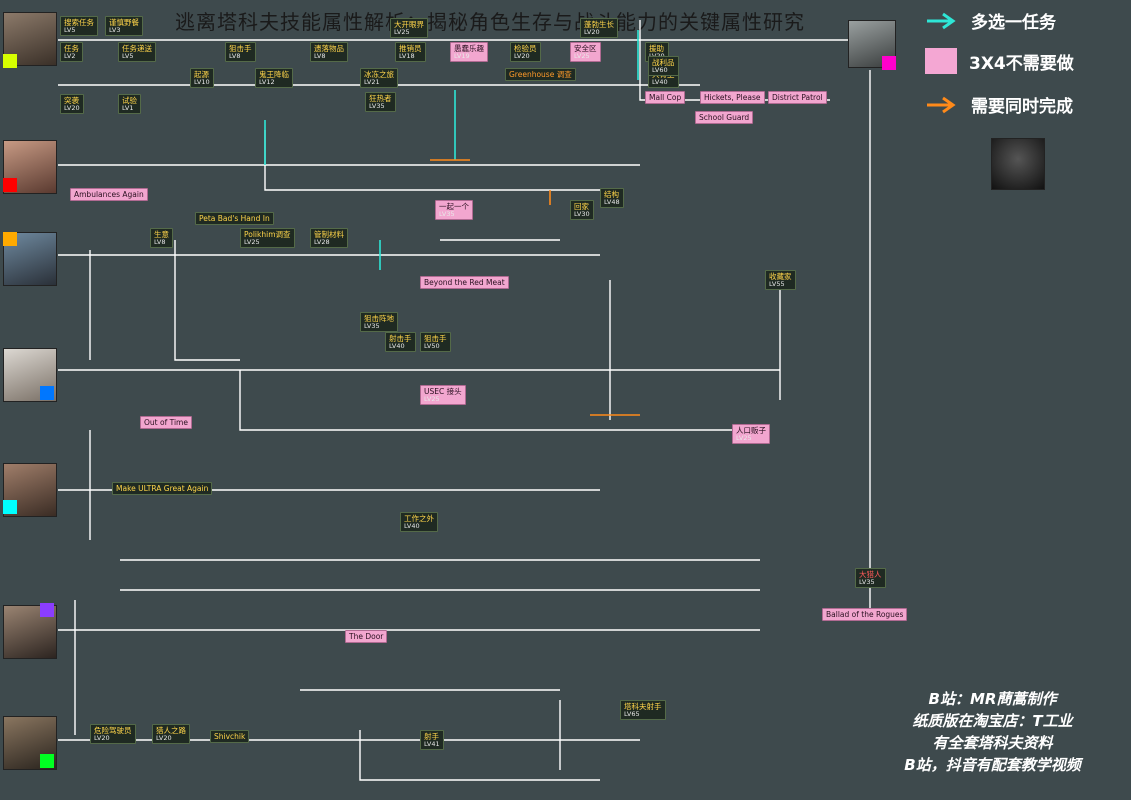  Describe the element at coordinates (585, 52) in the screenshot. I see `quest-node: 安全区 LV25` at that location.